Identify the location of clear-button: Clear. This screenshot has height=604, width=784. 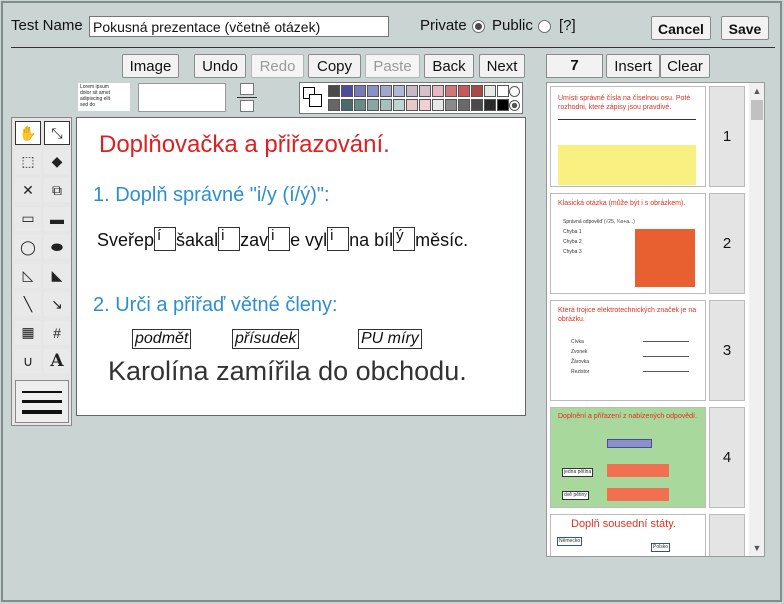
(685, 66).